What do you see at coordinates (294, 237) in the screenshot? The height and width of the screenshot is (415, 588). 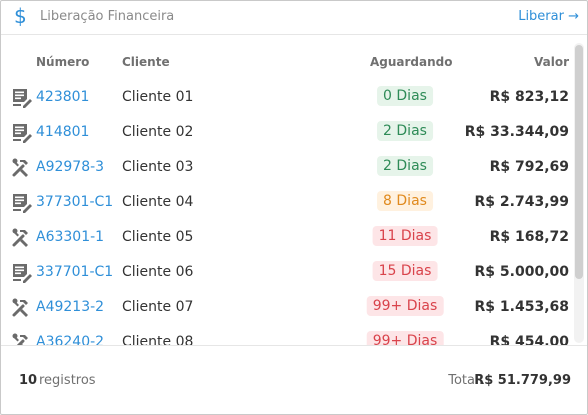 I see `table-row: A63301-1 Cliente 05 11 Dias R$ 168,72` at bounding box center [294, 237].